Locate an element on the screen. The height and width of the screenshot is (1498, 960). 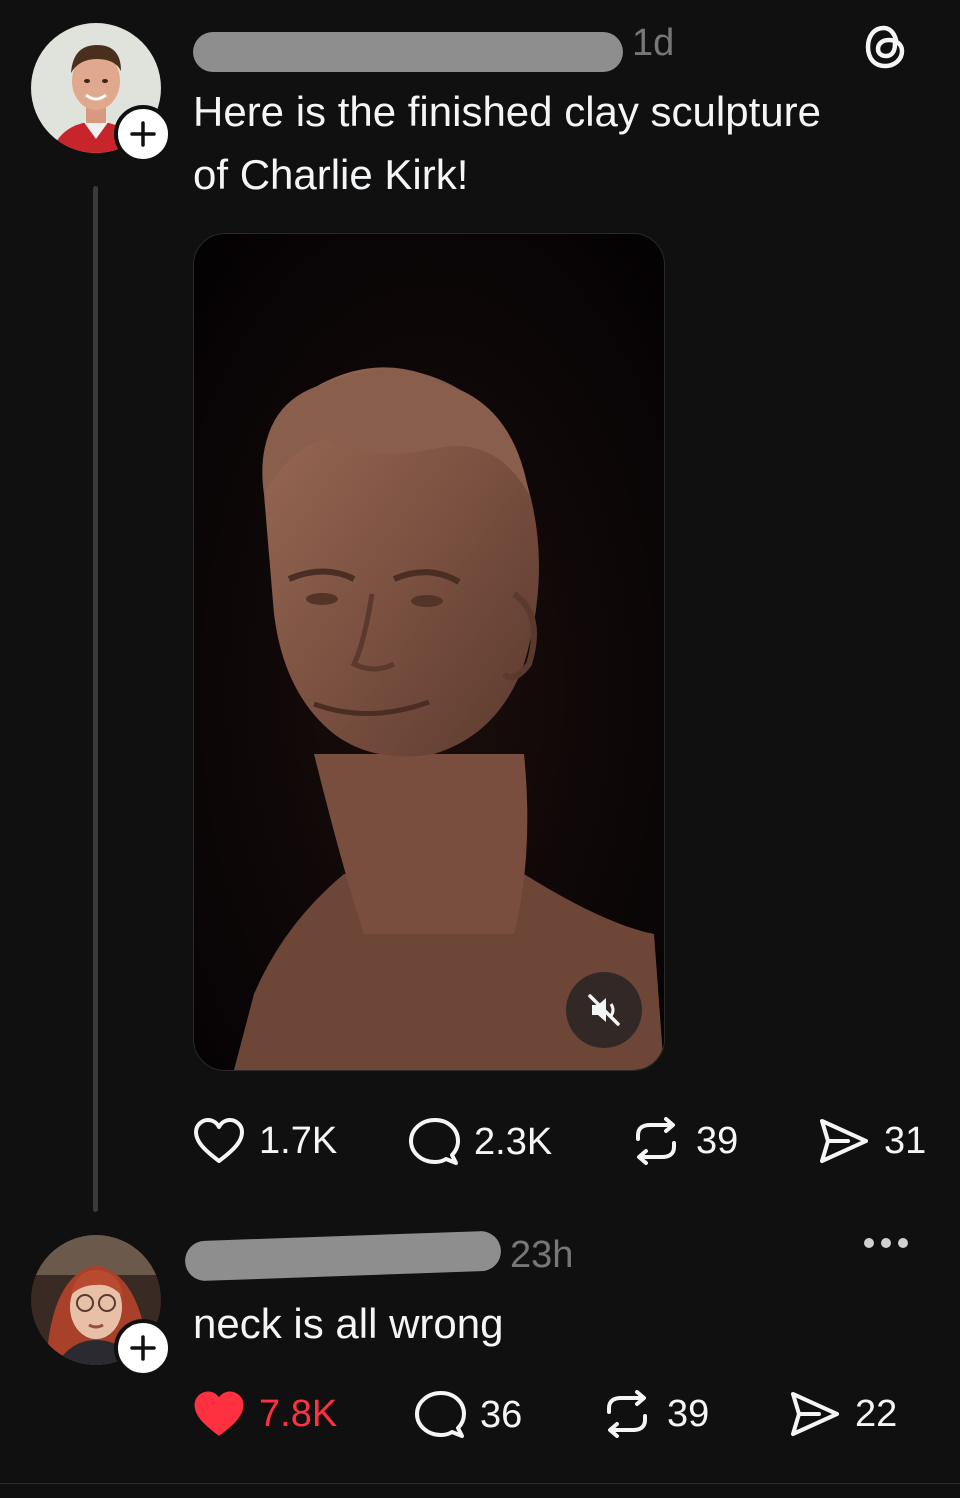
like-button: 1.7K is located at coordinates (265, 1141).